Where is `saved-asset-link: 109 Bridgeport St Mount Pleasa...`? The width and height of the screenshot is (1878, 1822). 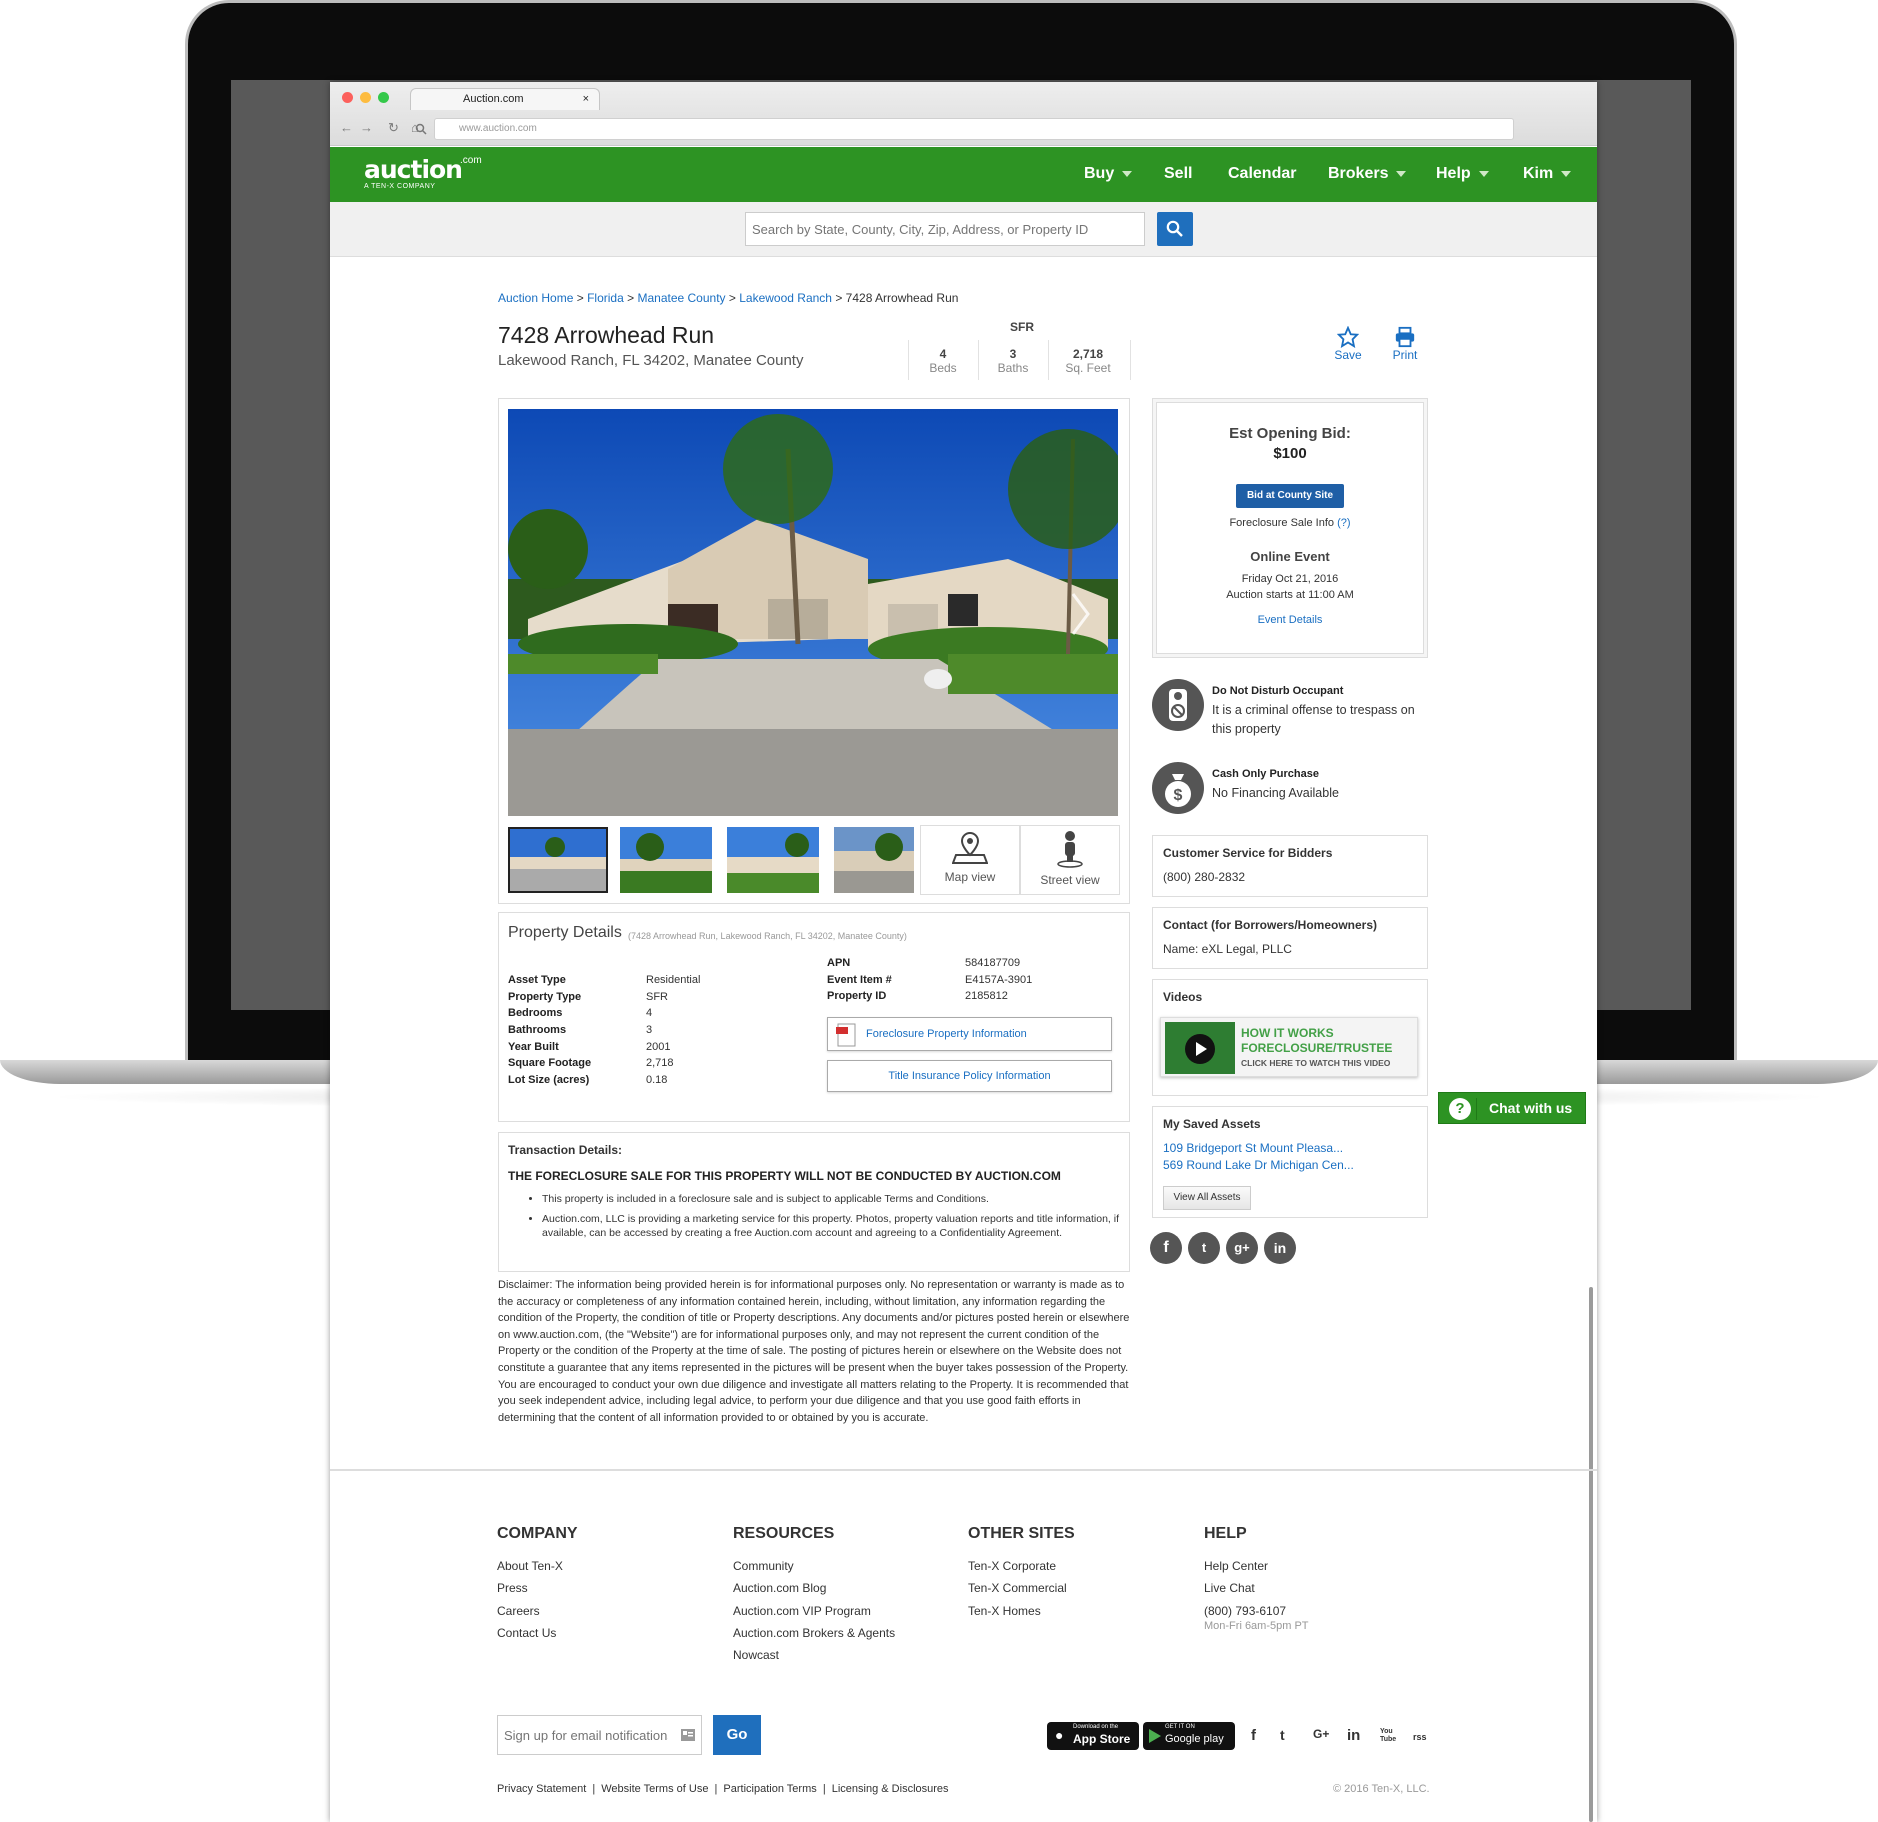
saved-asset-link: 109 Bridgeport St Mount Pleasa... is located at coordinates (1290, 1148).